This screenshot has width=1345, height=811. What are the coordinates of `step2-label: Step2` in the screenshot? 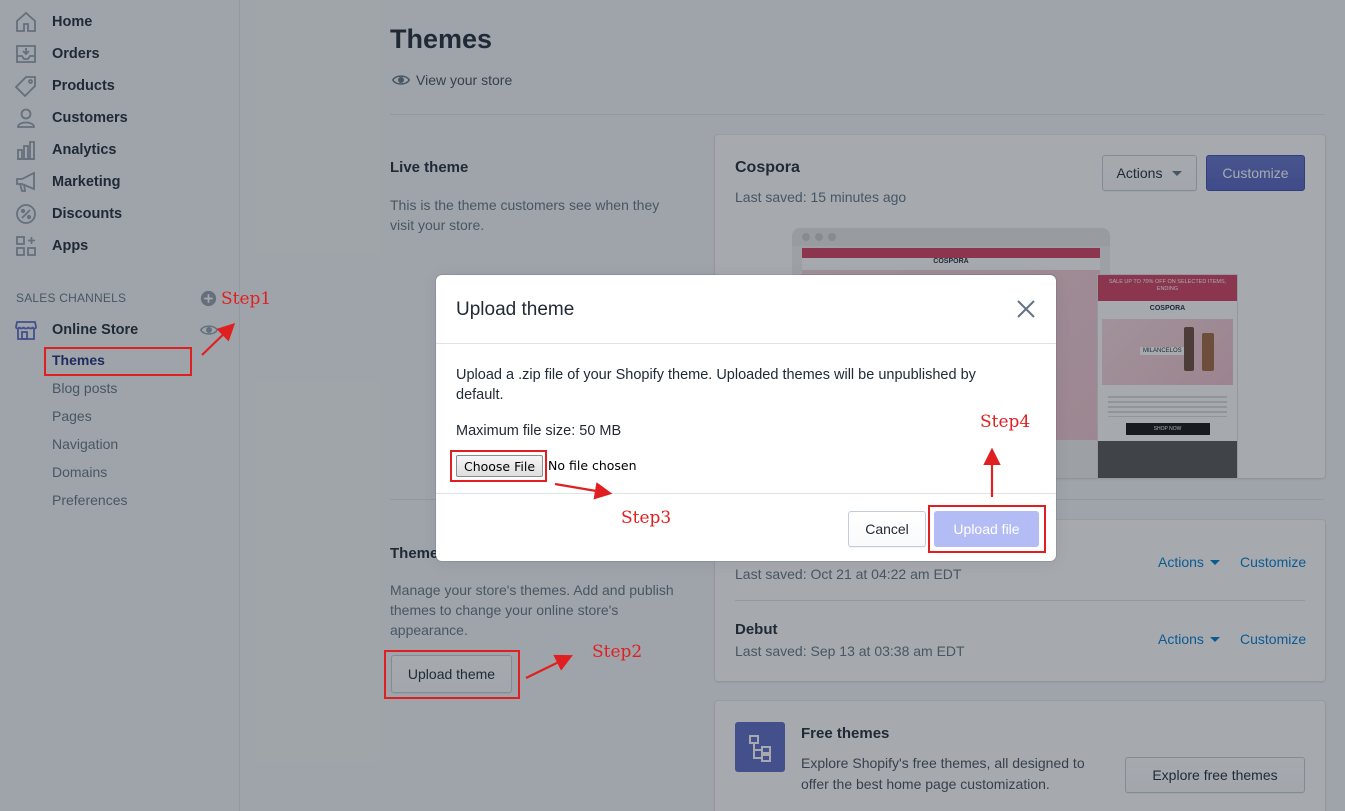 It's located at (617, 652).